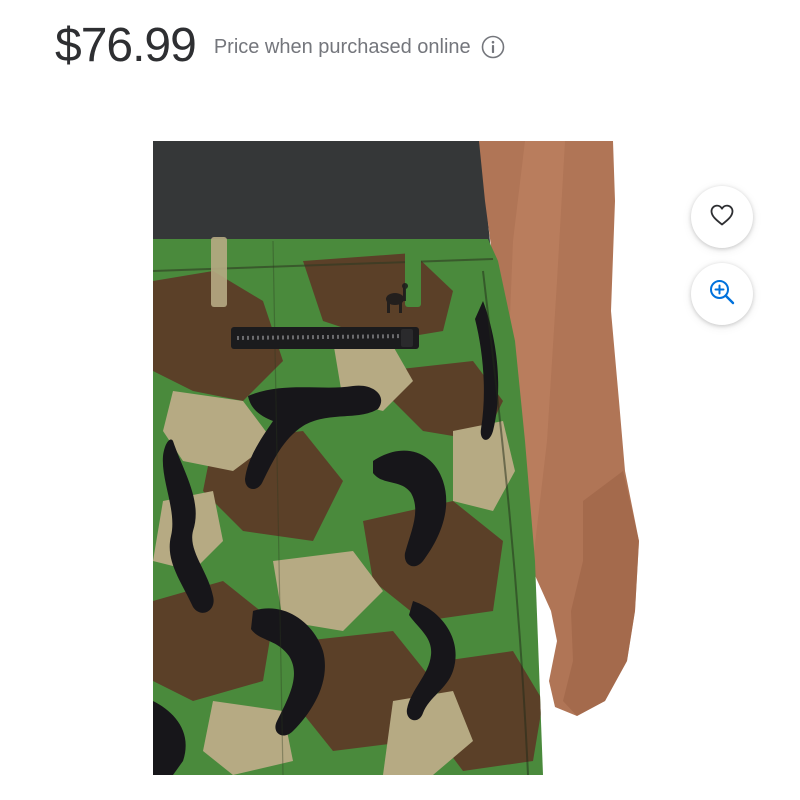  Describe the element at coordinates (493, 47) in the screenshot. I see `info-icon` at that location.